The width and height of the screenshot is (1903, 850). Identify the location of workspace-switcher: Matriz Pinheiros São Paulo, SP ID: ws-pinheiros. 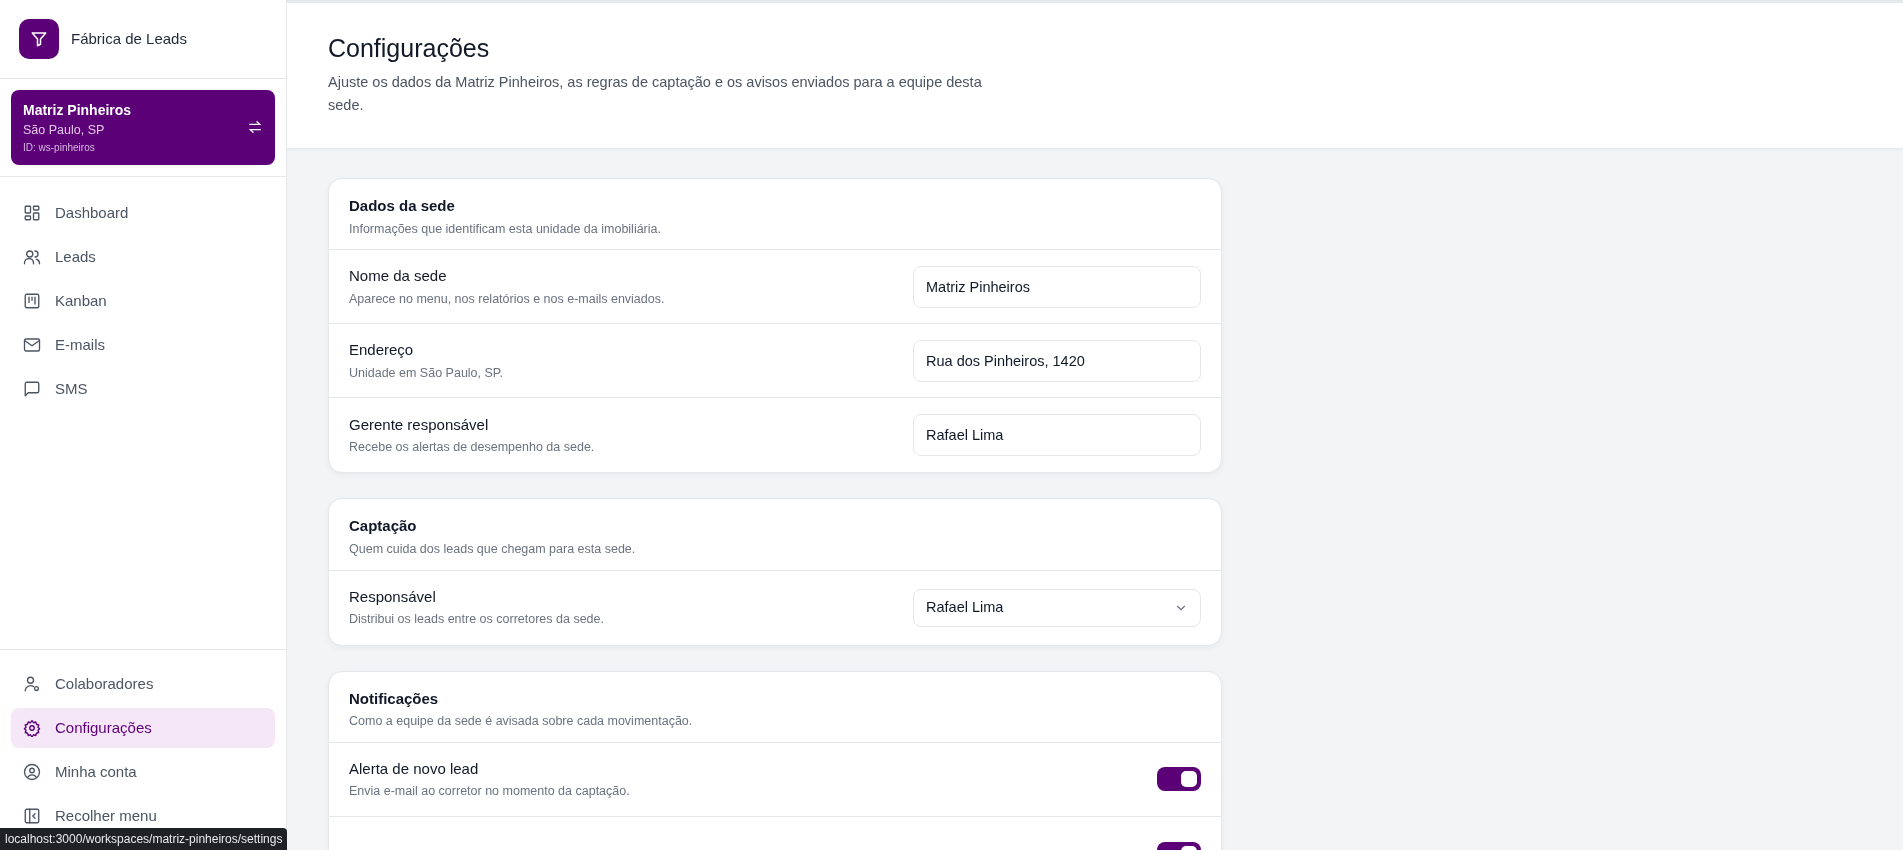
(143, 127).